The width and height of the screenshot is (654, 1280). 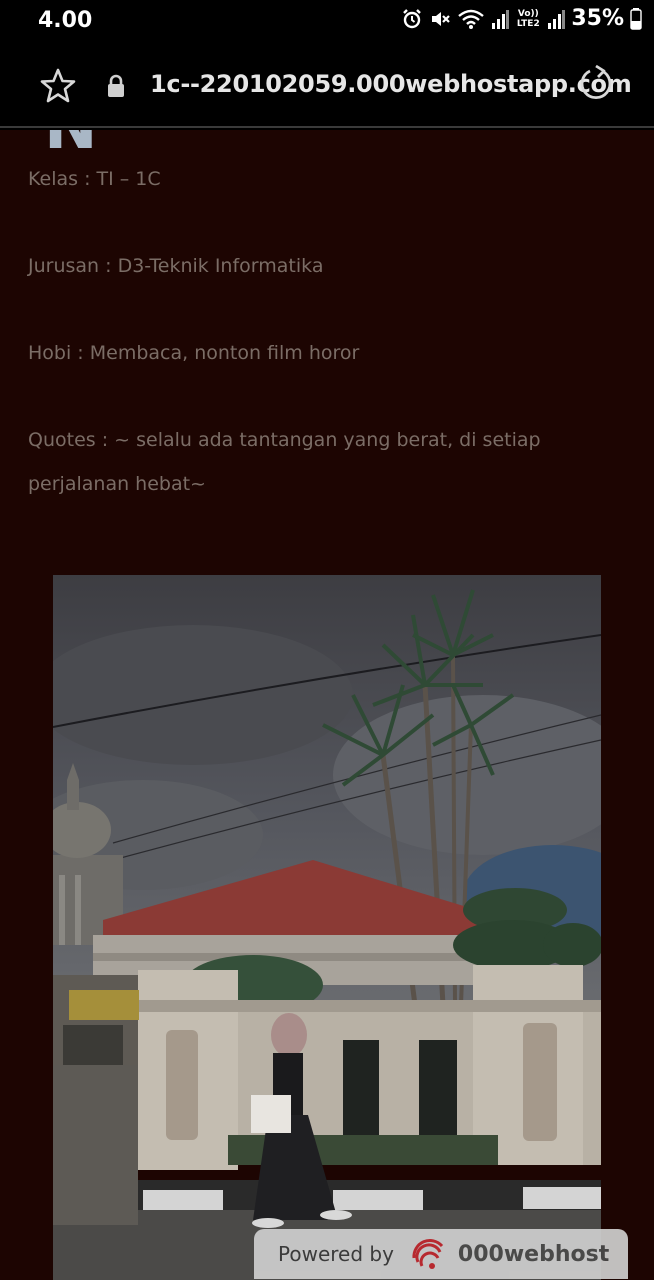 I want to click on battery-icon, so click(x=636, y=18).